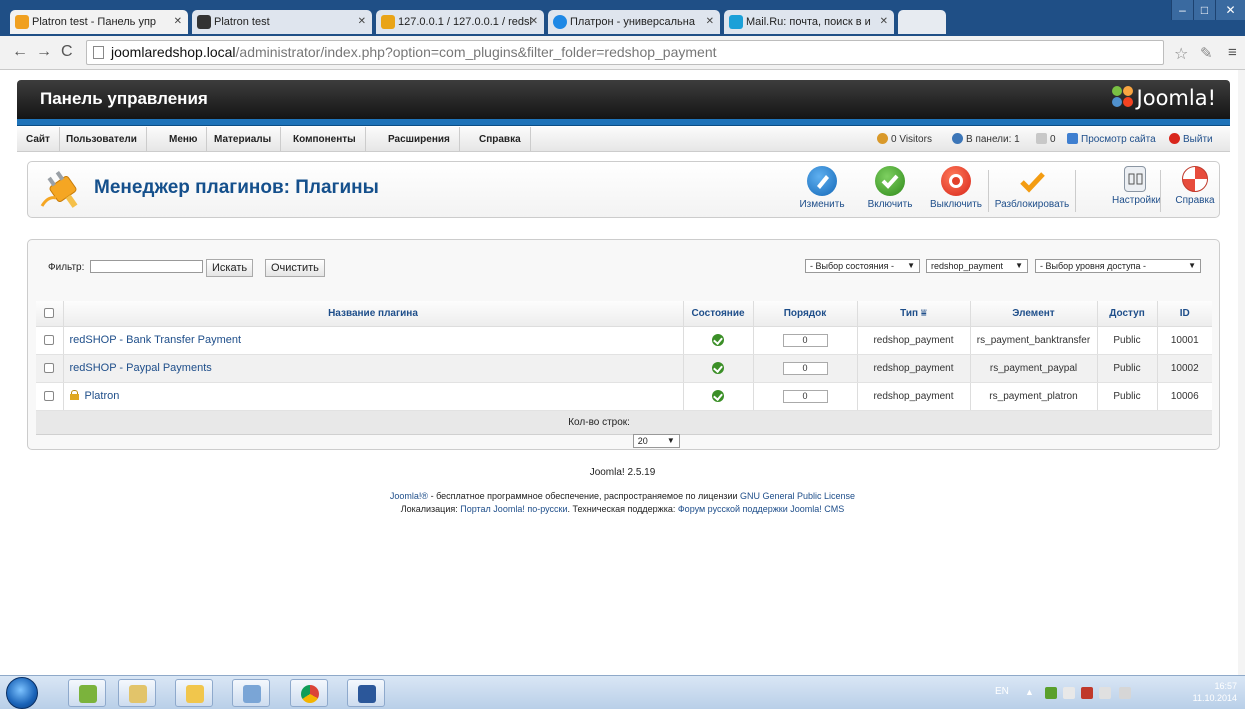  I want to click on joomla-link: Joomla!®, so click(409, 496).